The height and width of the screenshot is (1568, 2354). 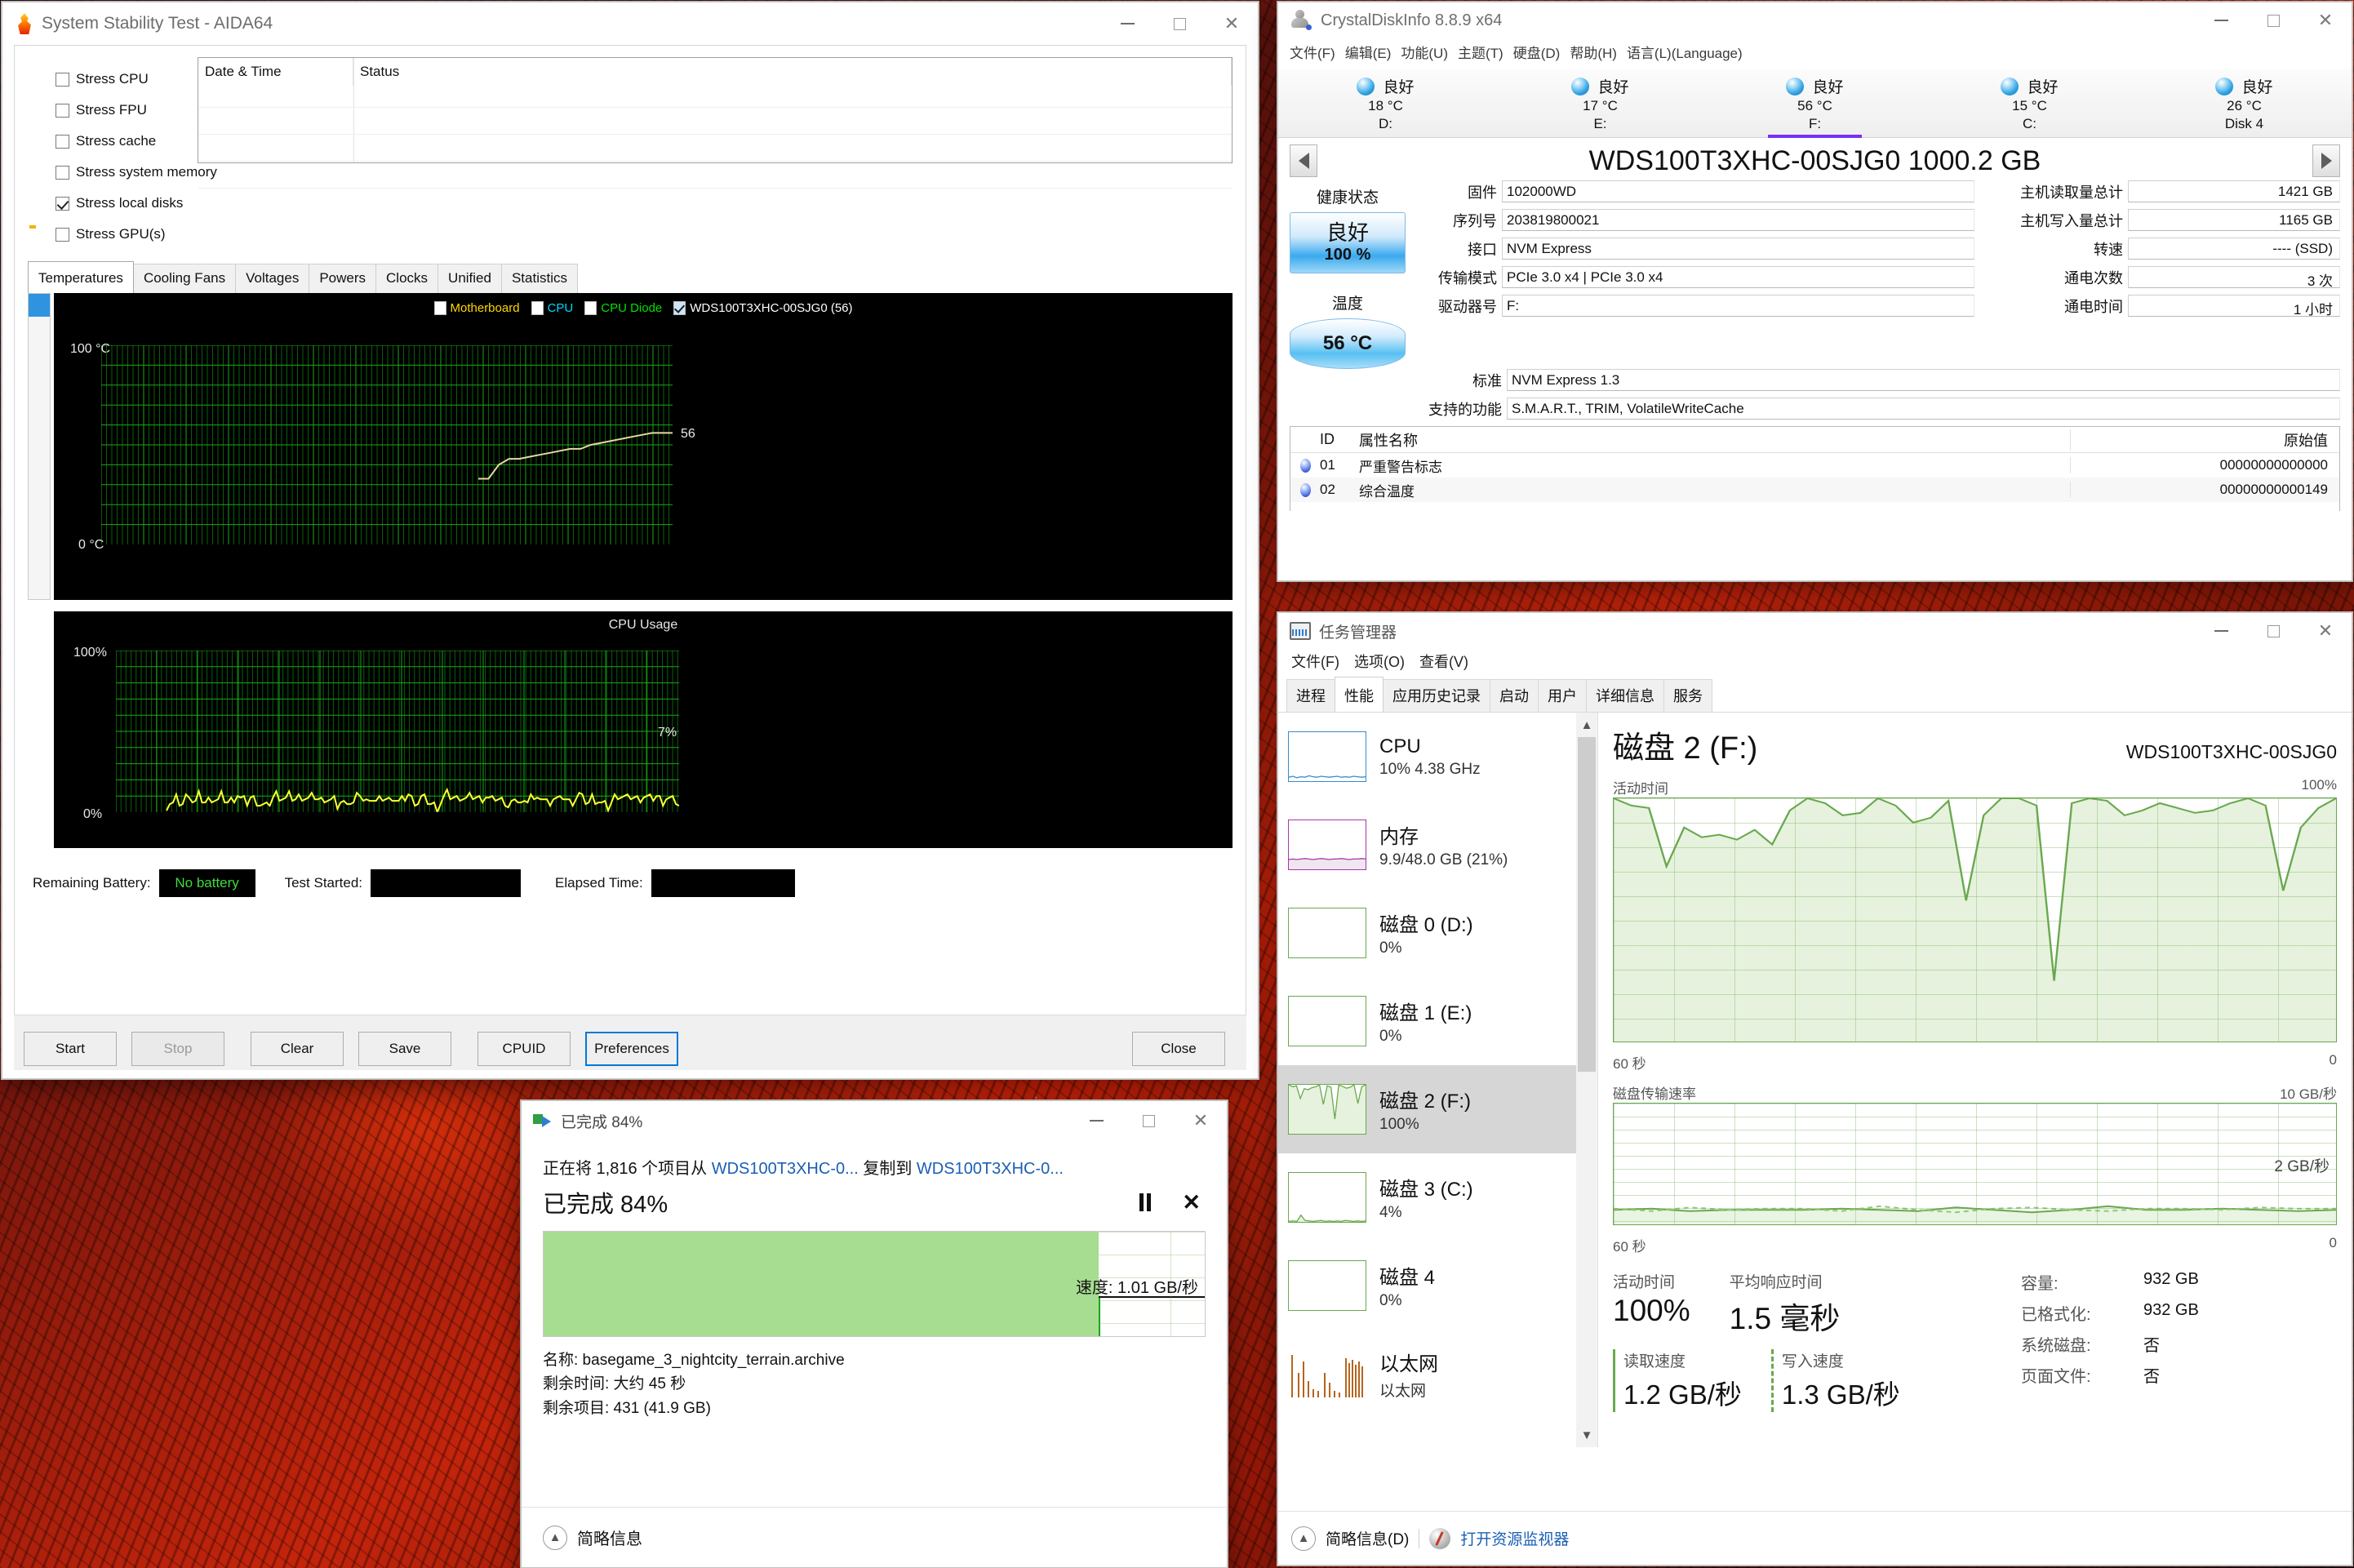 What do you see at coordinates (1191, 1202) in the screenshot?
I see `cancel-icon: ✕` at bounding box center [1191, 1202].